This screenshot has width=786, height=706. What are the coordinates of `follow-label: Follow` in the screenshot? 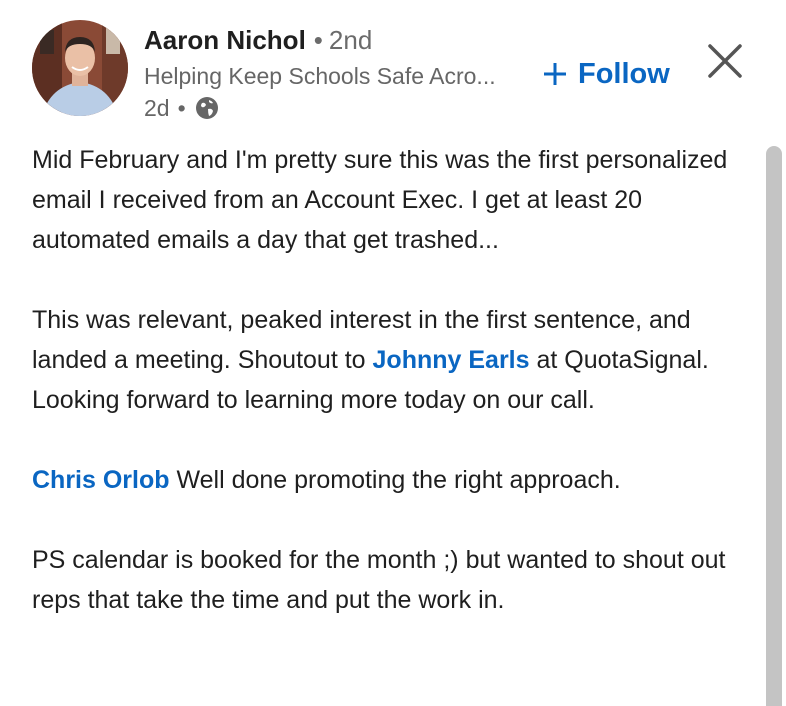 It's located at (624, 73).